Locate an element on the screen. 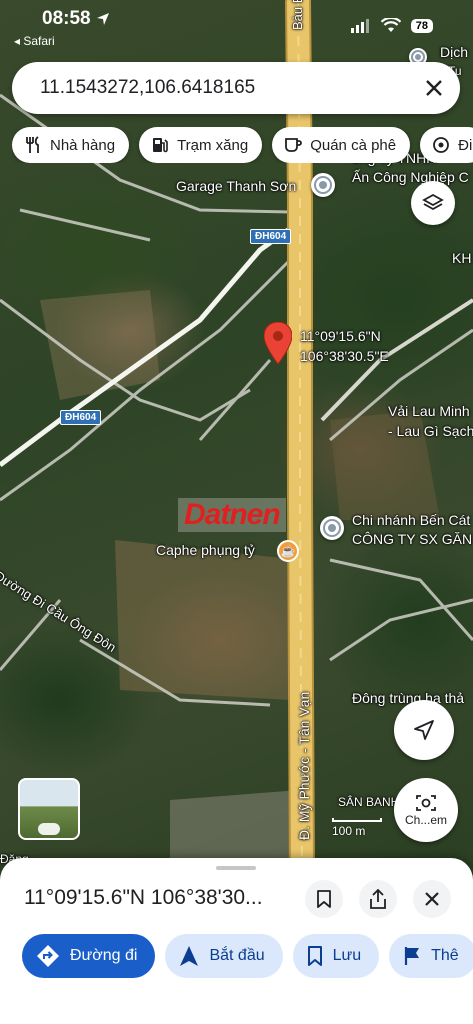  category-chips: Nhà hàng Trạm xăng Quán cà phê Đi is located at coordinates (242, 145).